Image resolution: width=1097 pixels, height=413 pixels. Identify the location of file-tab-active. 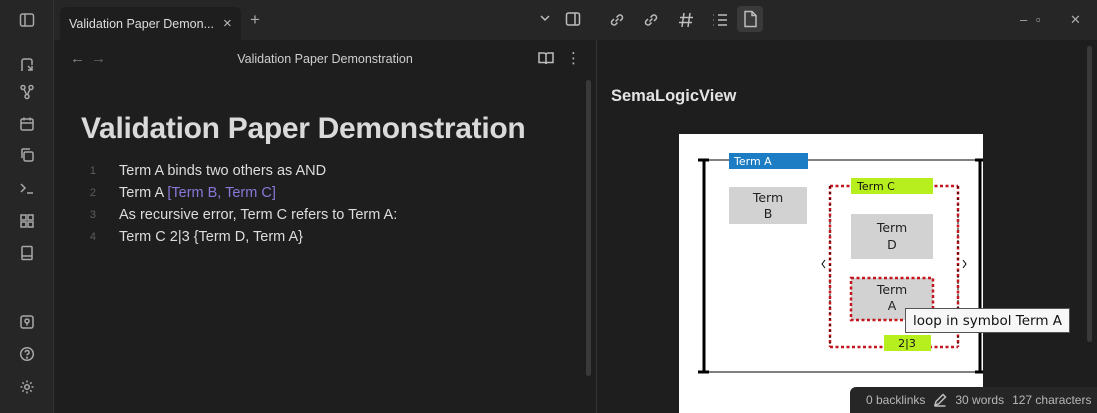
(750, 19).